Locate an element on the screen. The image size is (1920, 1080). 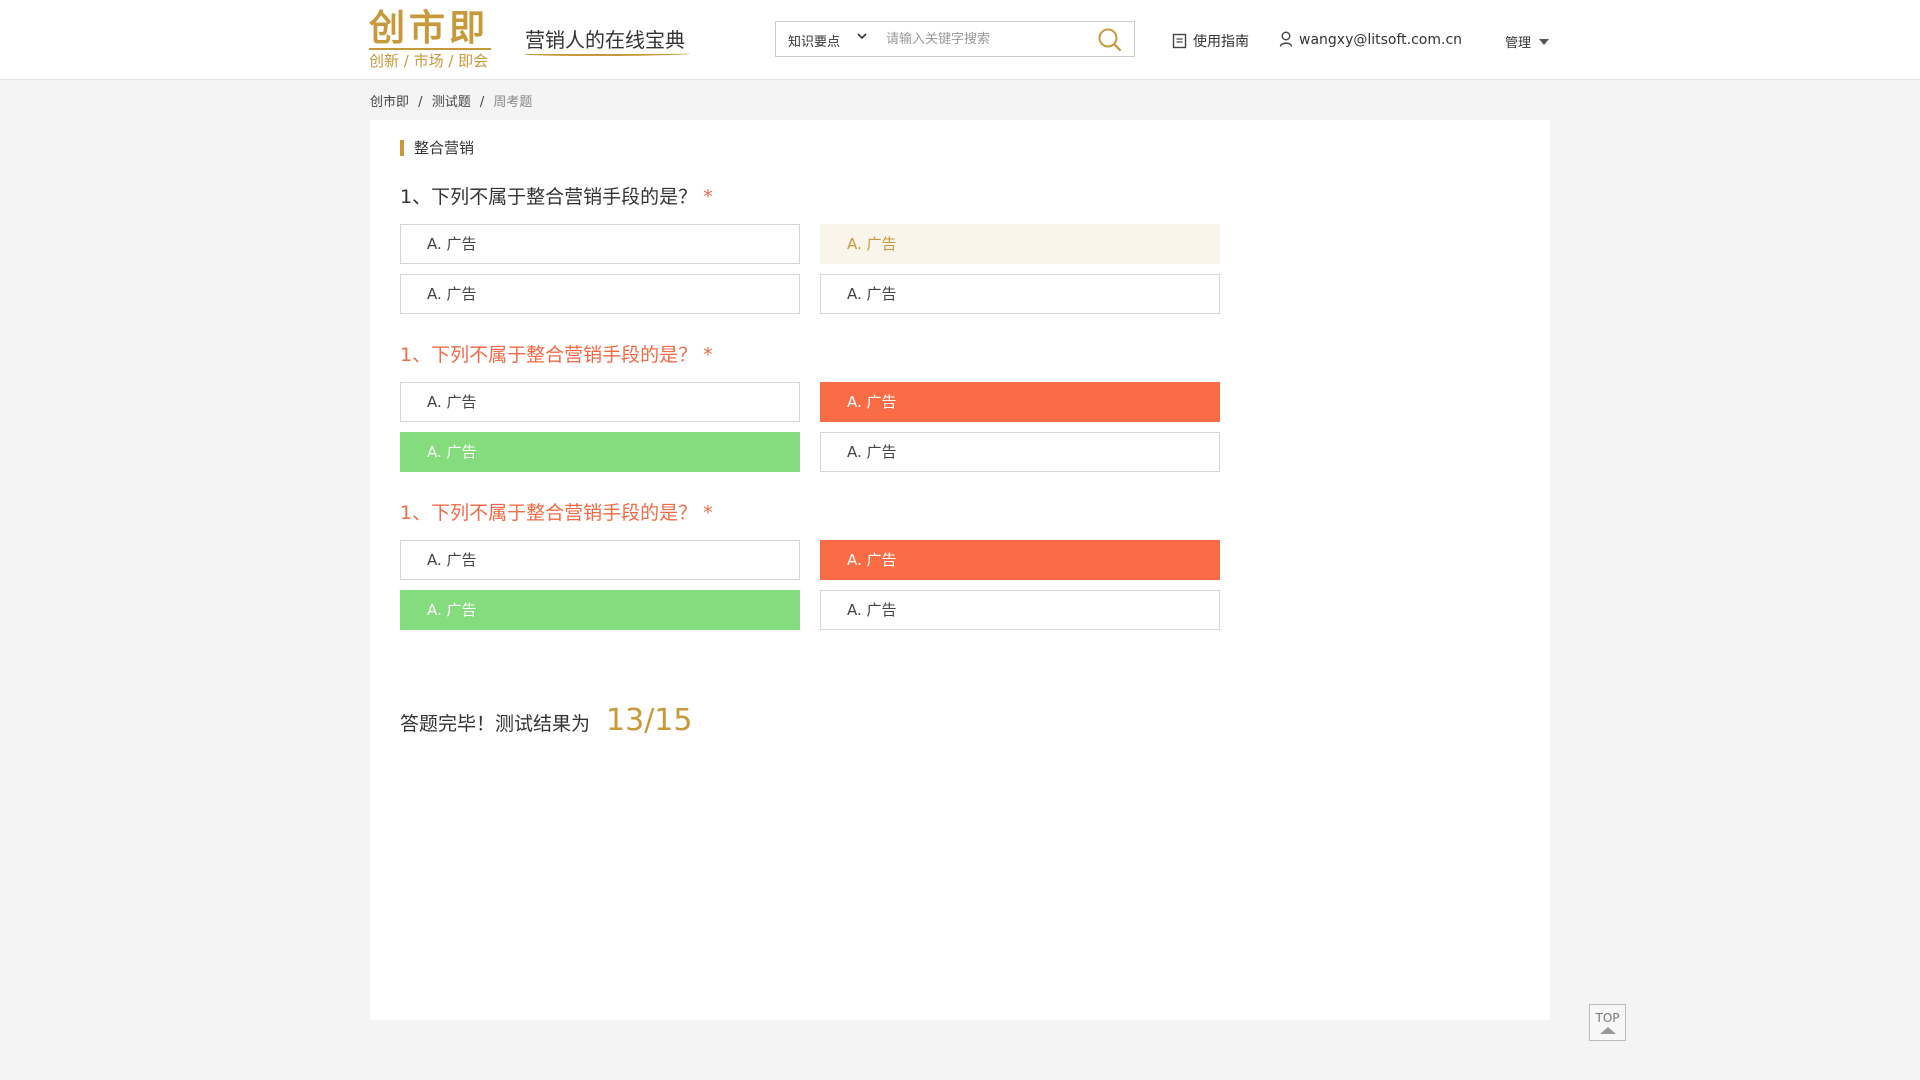
logo-subtitle: 创新 / 市场 / 即会 is located at coordinates (430, 59).